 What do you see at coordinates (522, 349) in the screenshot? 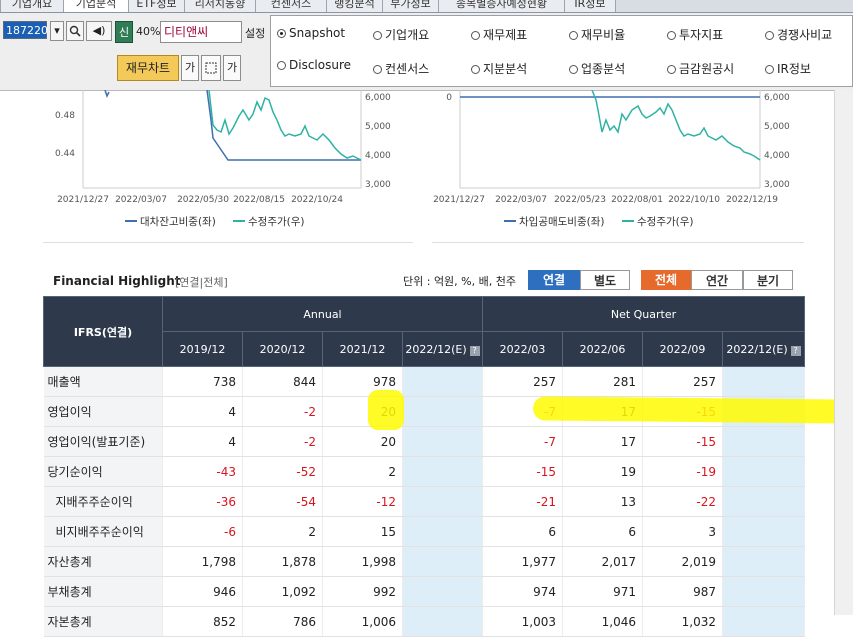
I see `column-header: 2022/03` at bounding box center [522, 349].